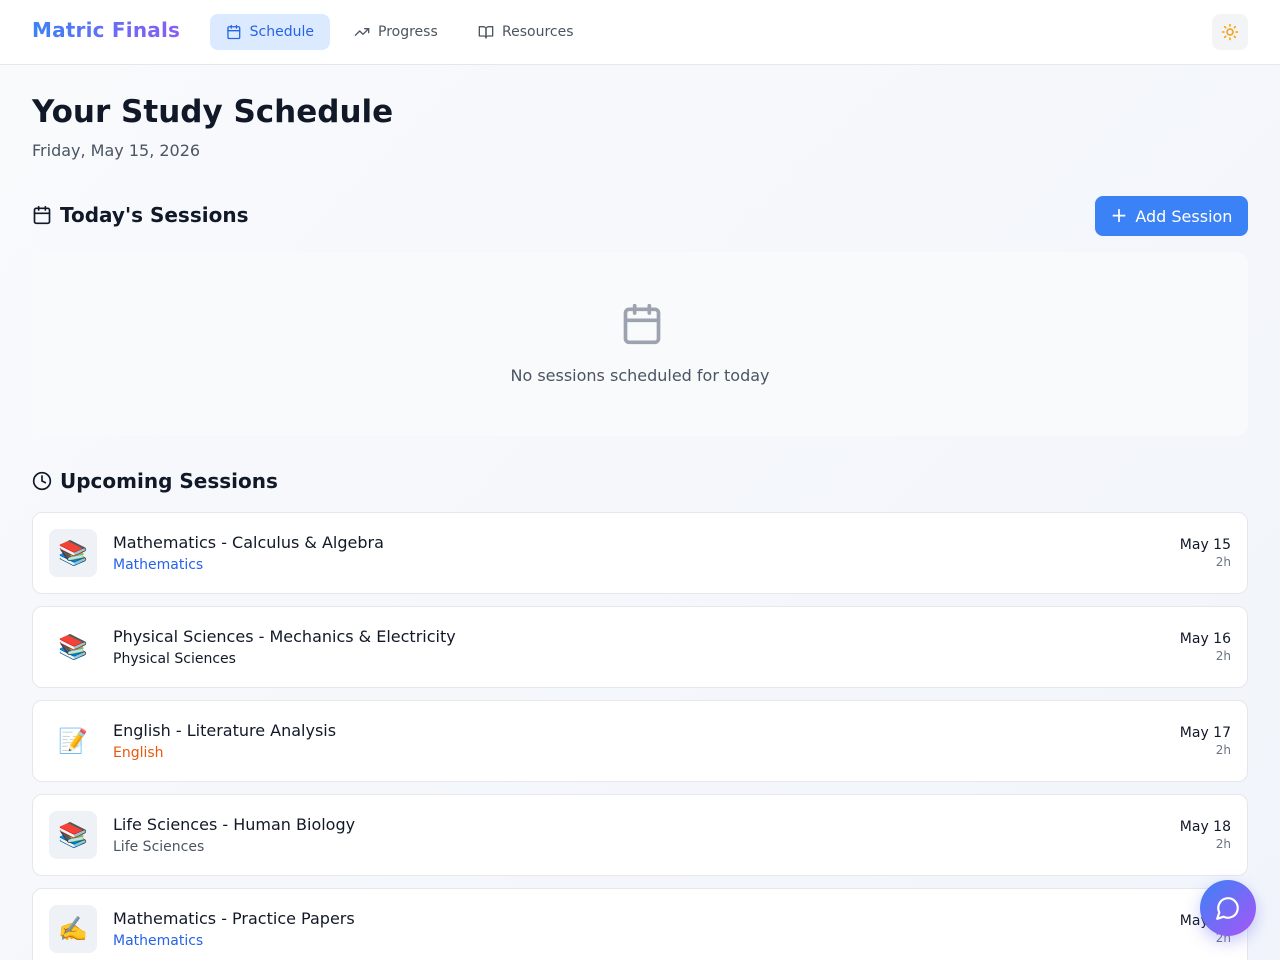  I want to click on tab-resources: Resources, so click(526, 32).